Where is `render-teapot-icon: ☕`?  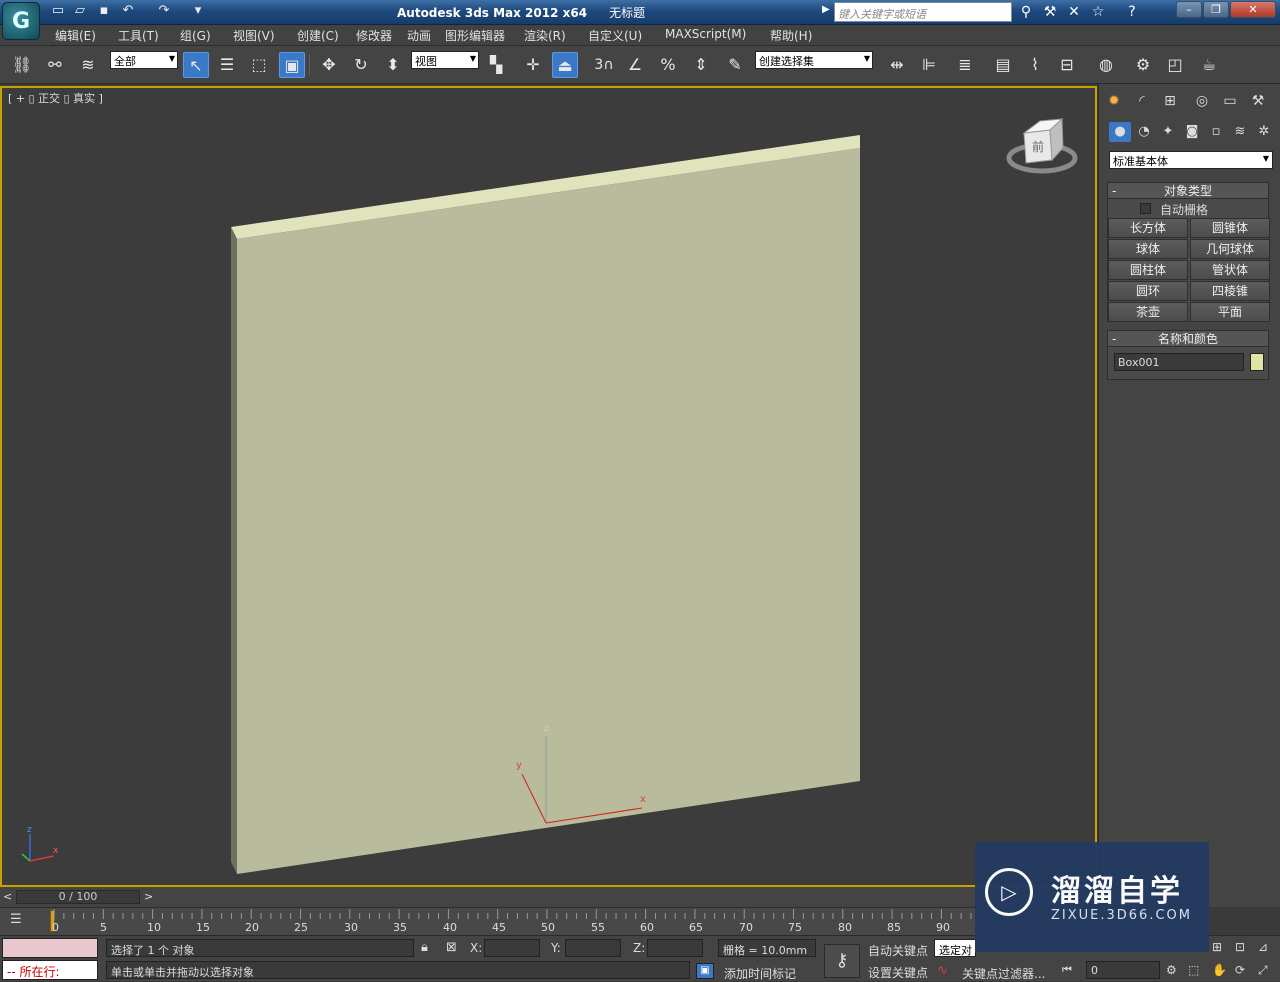 render-teapot-icon: ☕ is located at coordinates (1209, 65).